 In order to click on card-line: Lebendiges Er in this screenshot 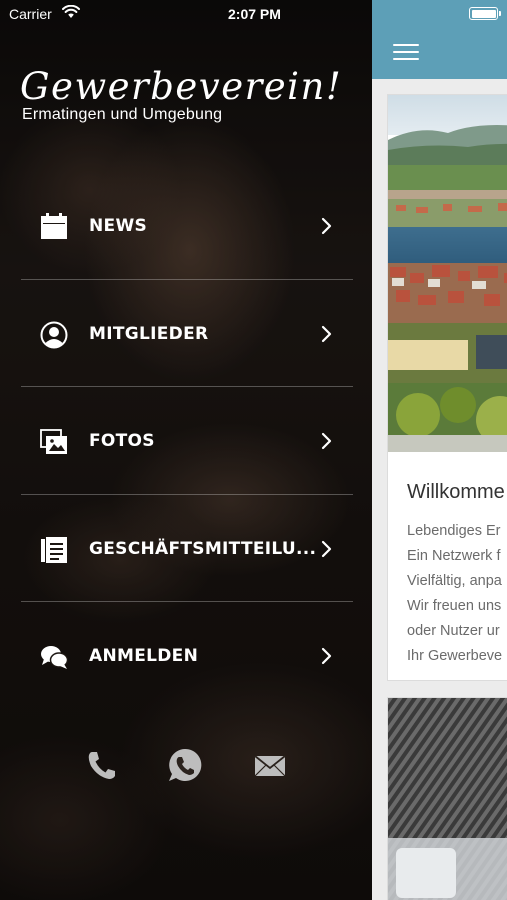, I will do `click(454, 531)`.